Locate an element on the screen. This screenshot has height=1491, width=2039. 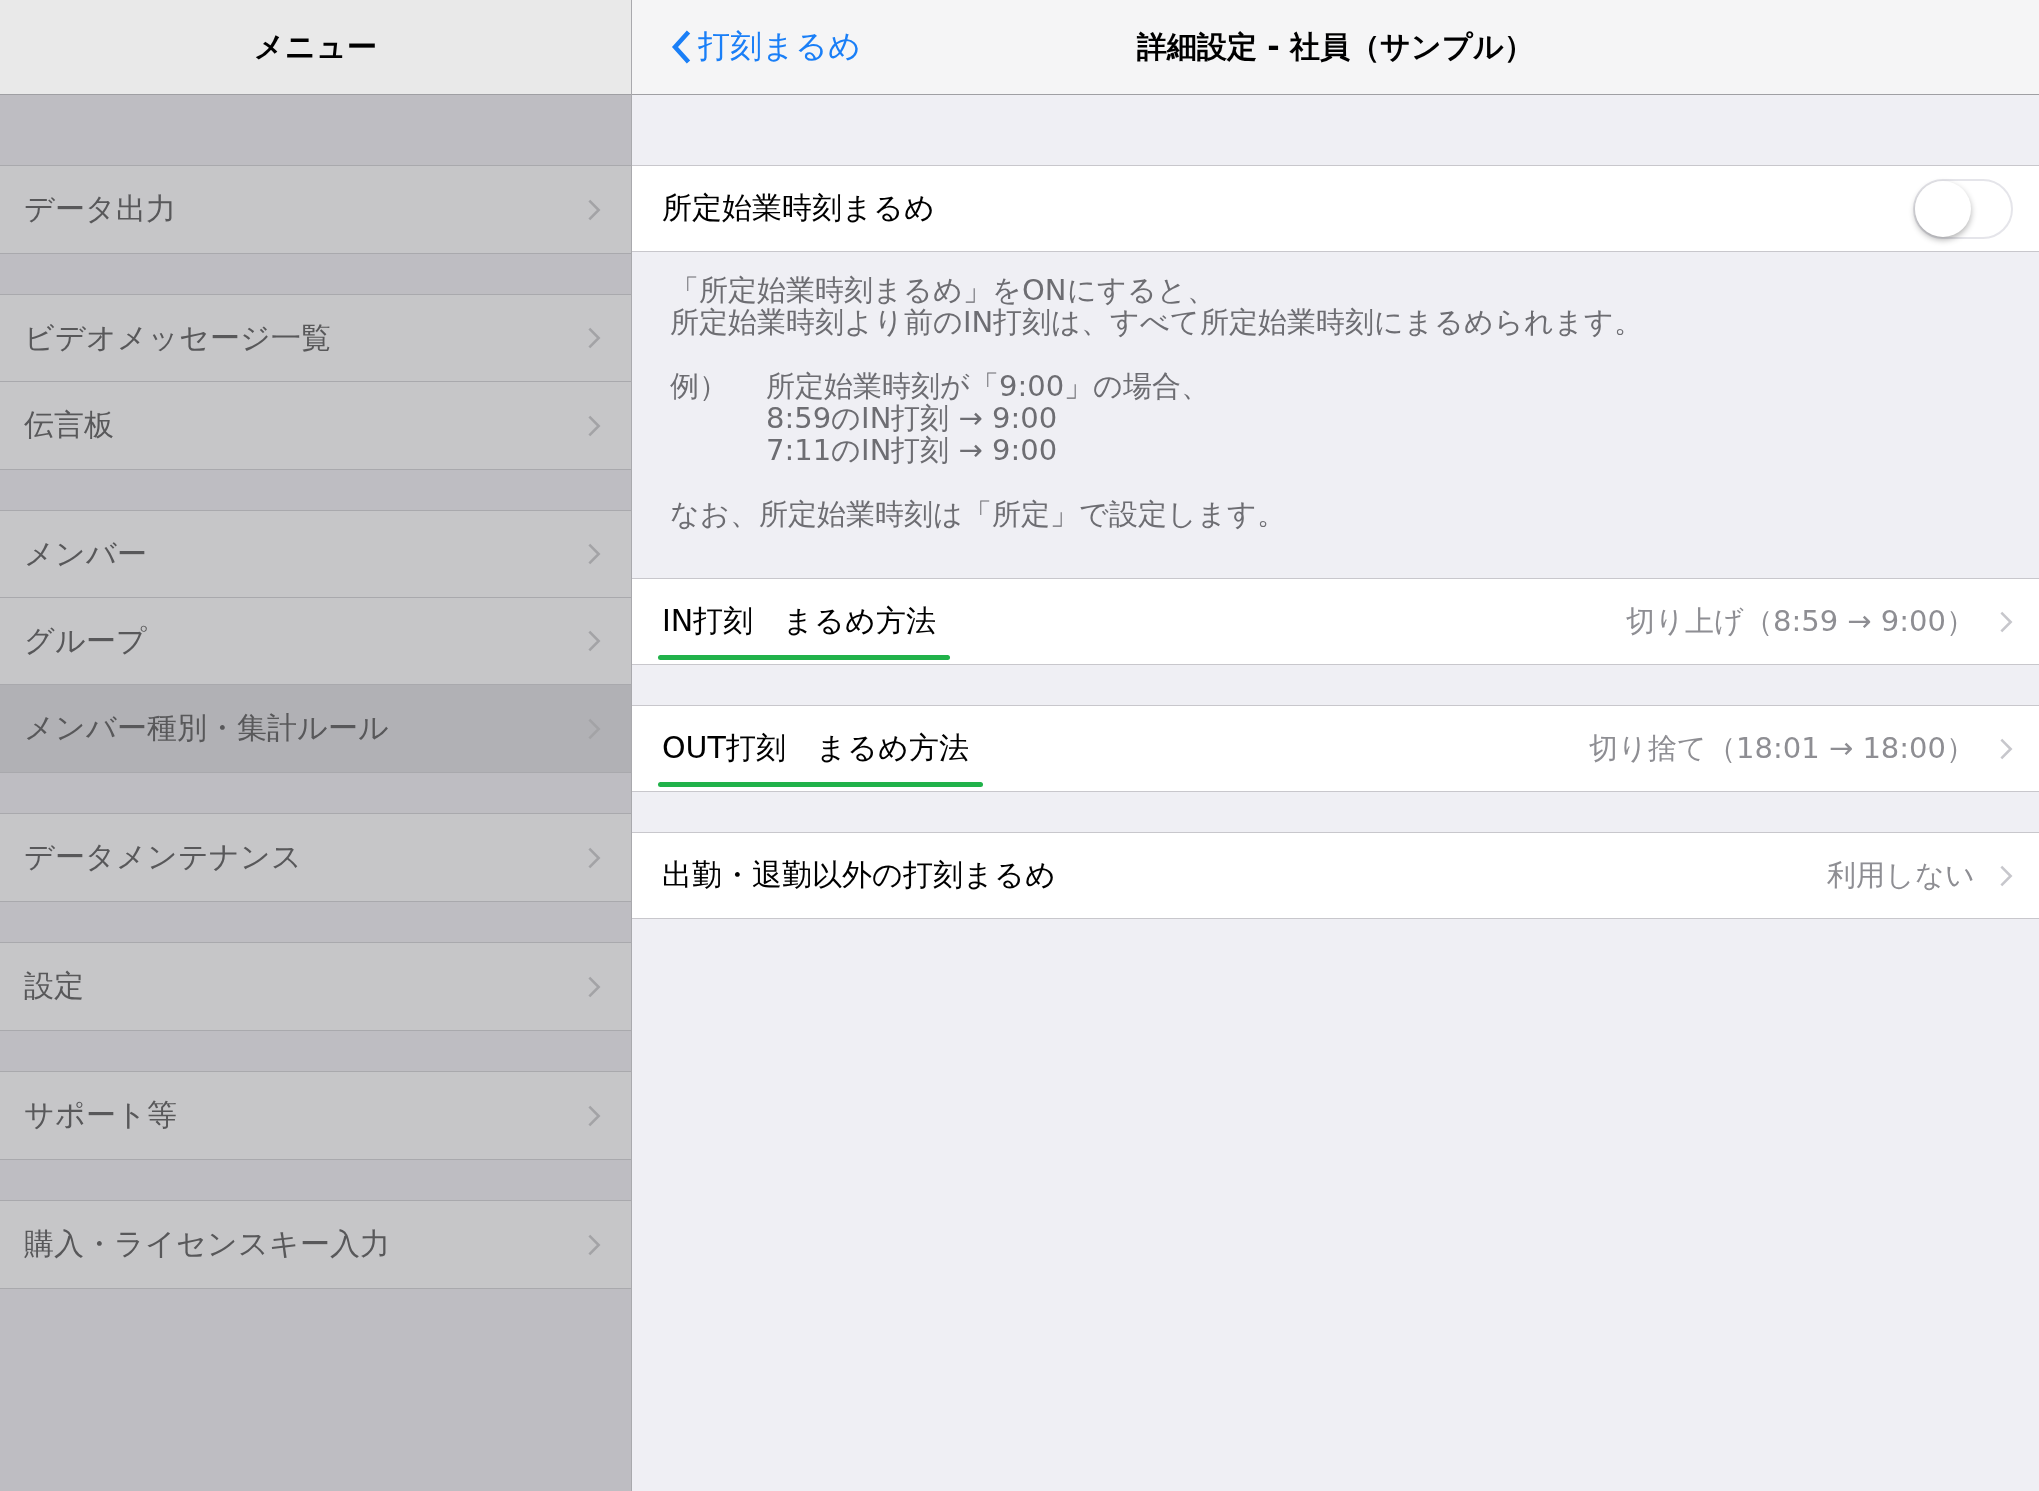
menu-item-label: メンバー is located at coordinates (86, 553).